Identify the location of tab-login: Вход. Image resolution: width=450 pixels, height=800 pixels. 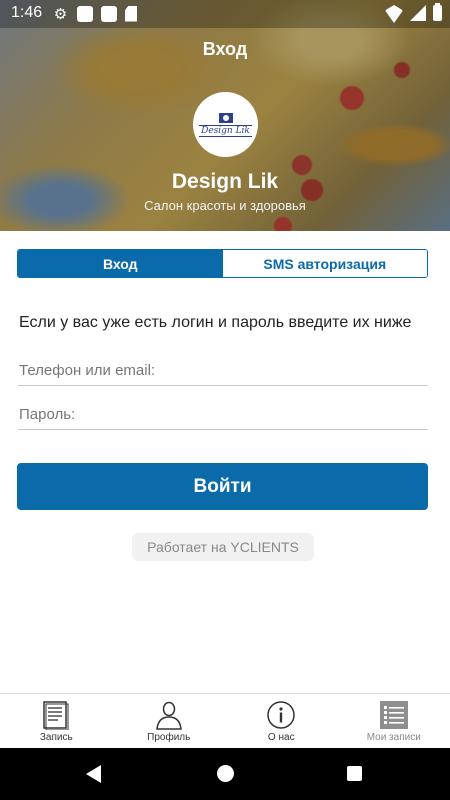
(120, 263).